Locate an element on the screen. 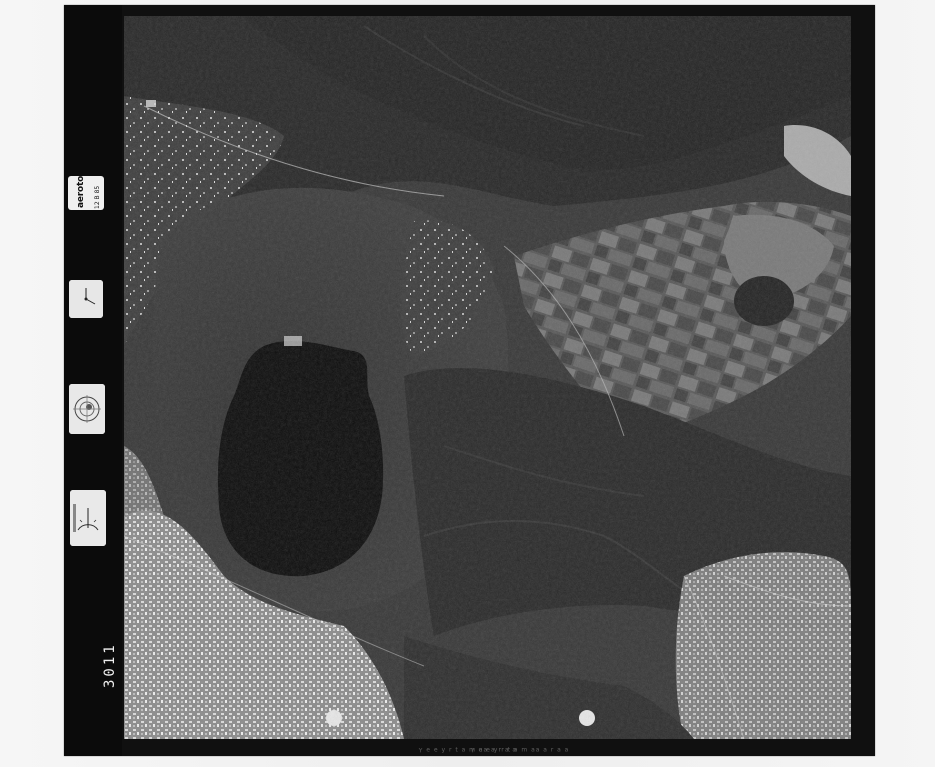 This screenshot has width=935, height=767. altimeter-dial is located at coordinates (88, 518).